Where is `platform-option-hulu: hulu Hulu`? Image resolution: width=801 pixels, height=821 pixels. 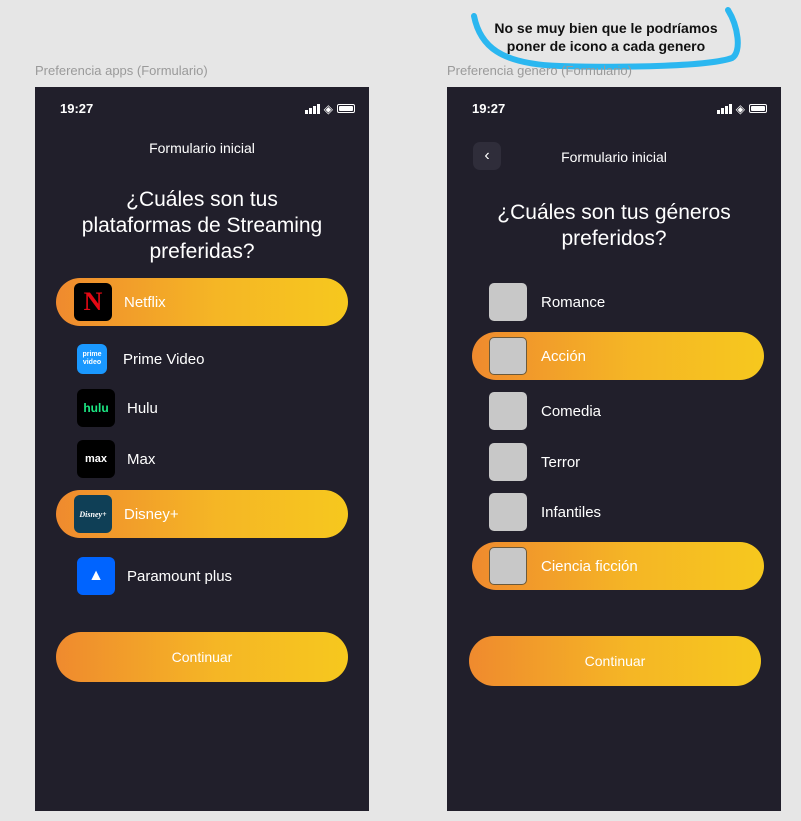
platform-option-hulu: hulu Hulu is located at coordinates (202, 408).